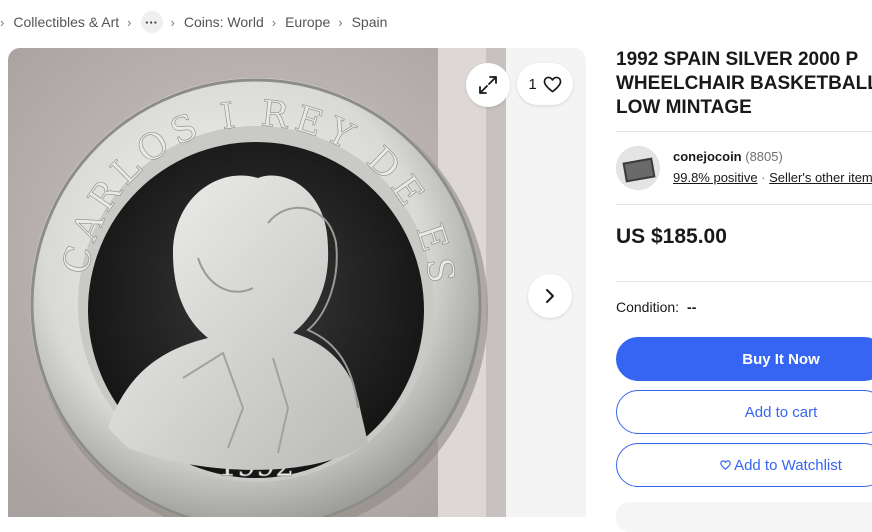  Describe the element at coordinates (820, 177) in the screenshot. I see `seller-other-items-link: Seller's other items` at that location.